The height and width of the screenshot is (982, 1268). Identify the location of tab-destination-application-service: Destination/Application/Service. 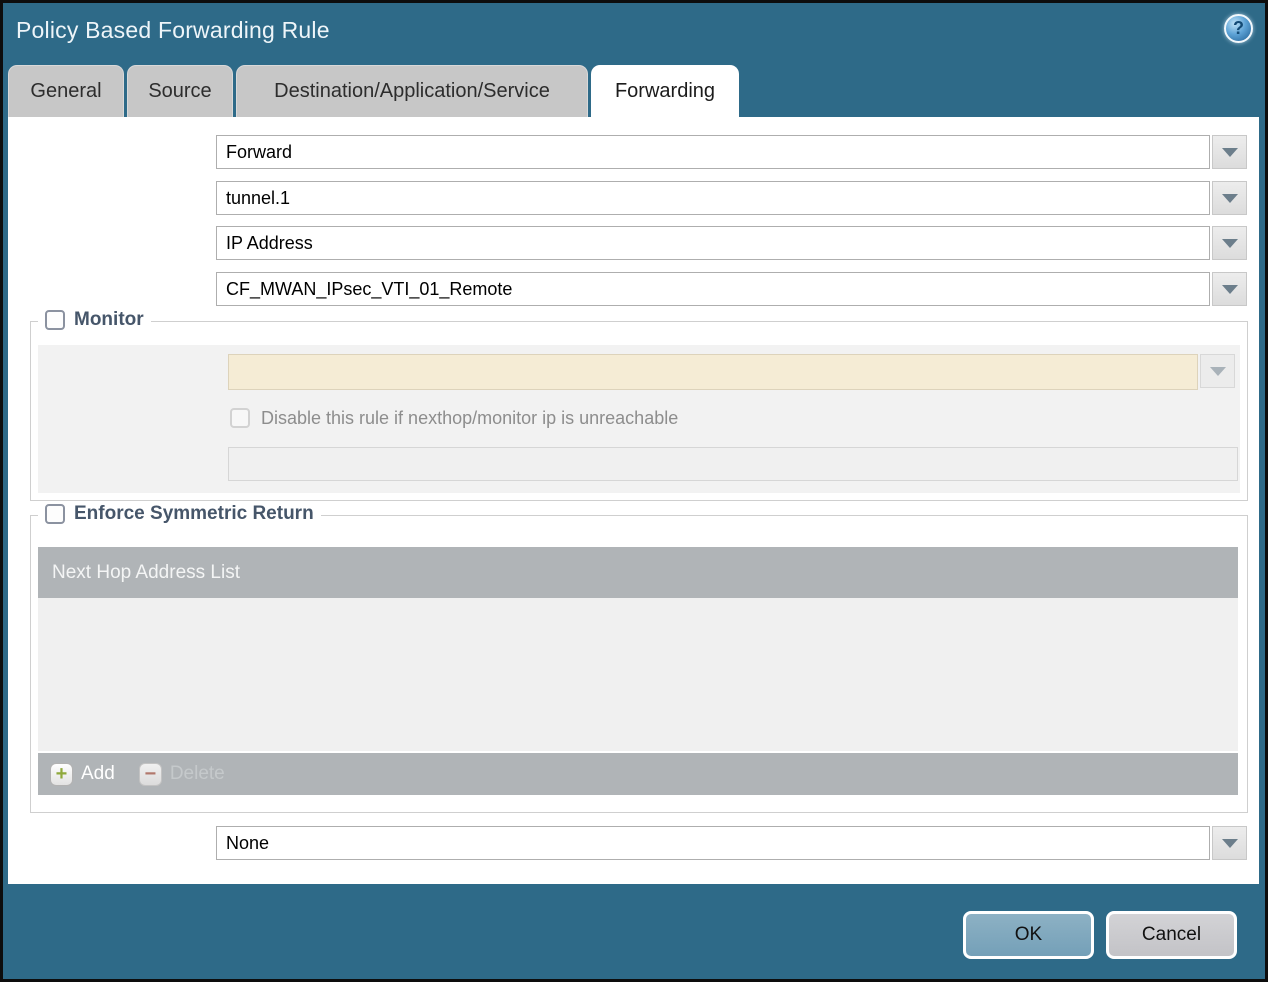
(412, 91).